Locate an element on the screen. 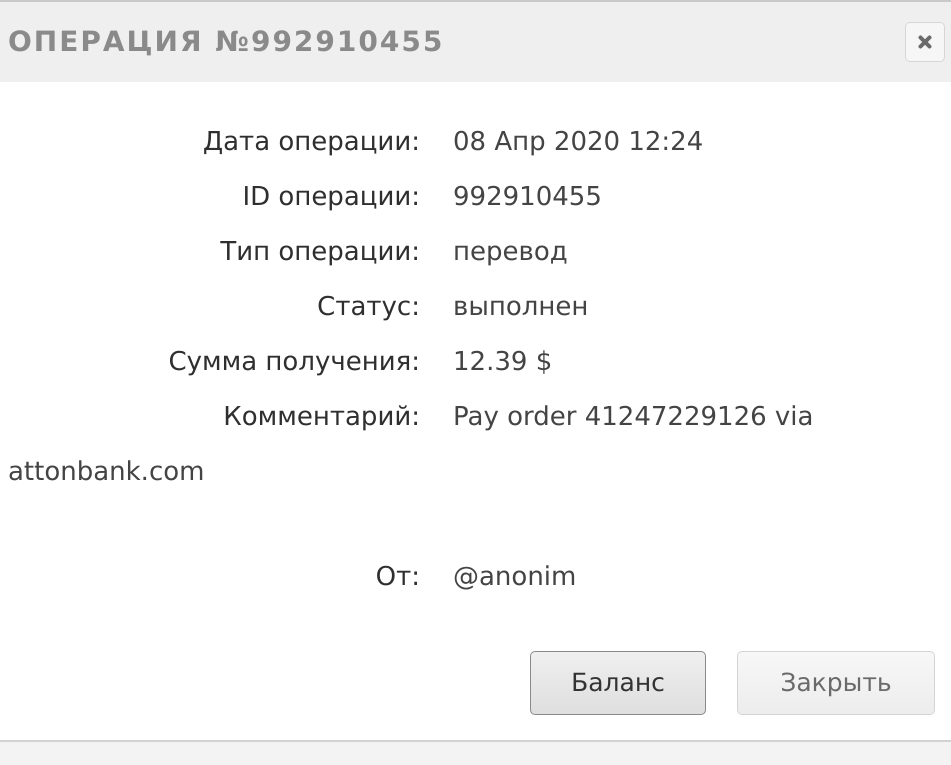 Image resolution: width=951 pixels, height=765 pixels. field-value: 992910455 is located at coordinates (527, 197).